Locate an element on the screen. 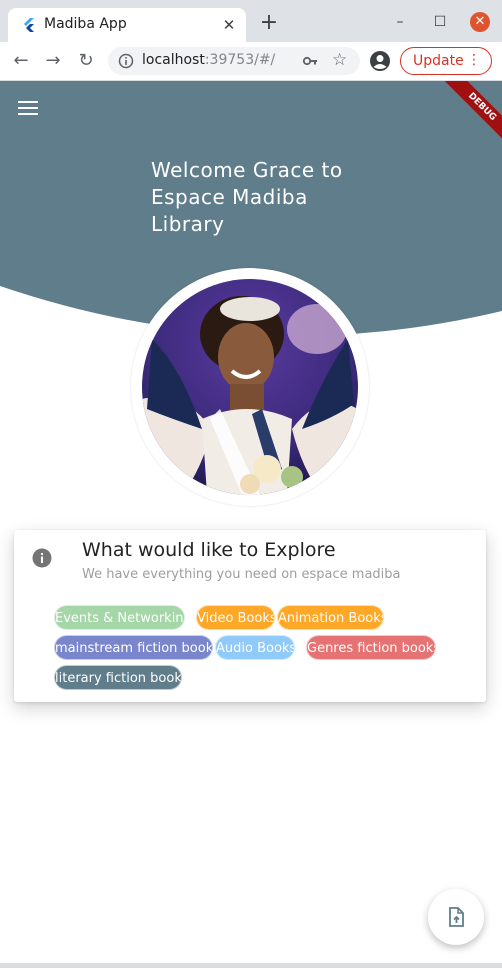 This screenshot has width=502, height=968. back-arrow-icon: ← is located at coordinates (21, 61).